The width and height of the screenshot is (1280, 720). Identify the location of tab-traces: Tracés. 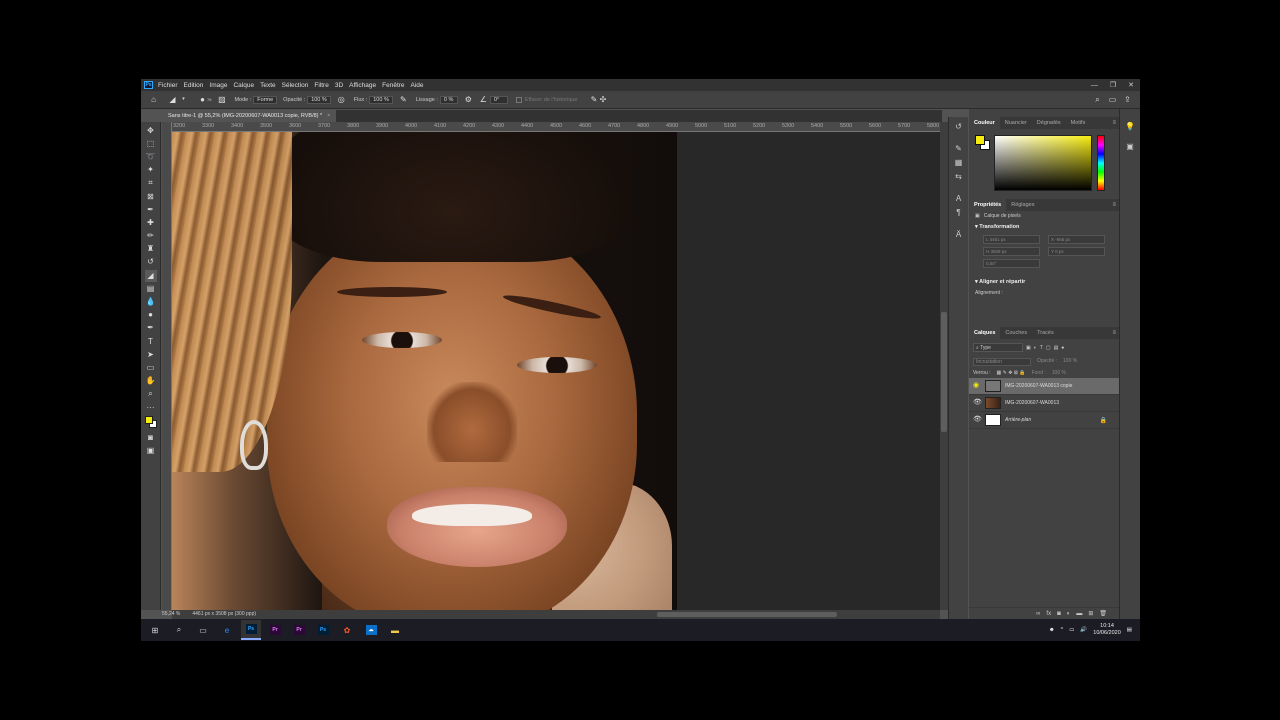
(1045, 333).